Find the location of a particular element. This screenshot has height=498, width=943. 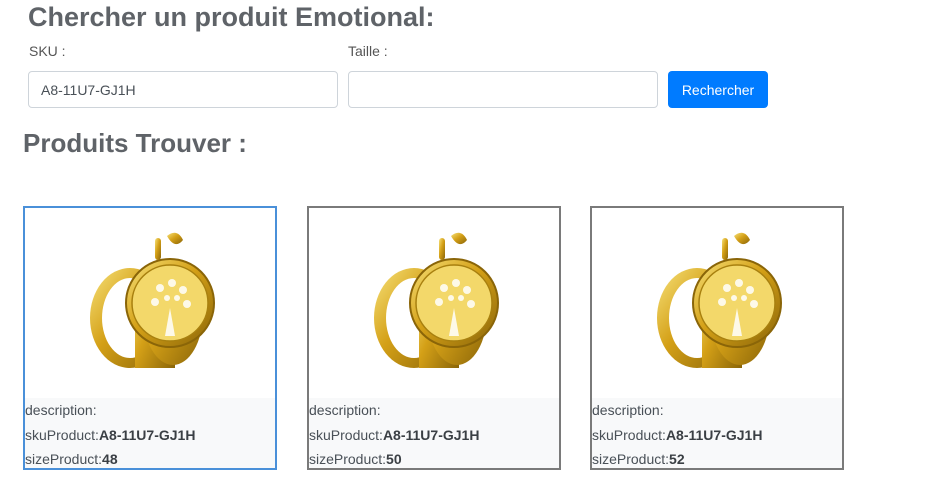

sku-label: SKU : is located at coordinates (47, 51).